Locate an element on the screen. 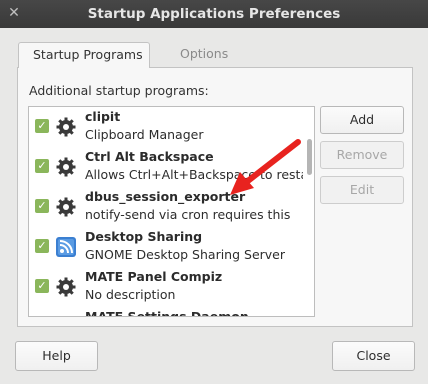 The height and width of the screenshot is (384, 428). app-name: clipit is located at coordinates (103, 116).